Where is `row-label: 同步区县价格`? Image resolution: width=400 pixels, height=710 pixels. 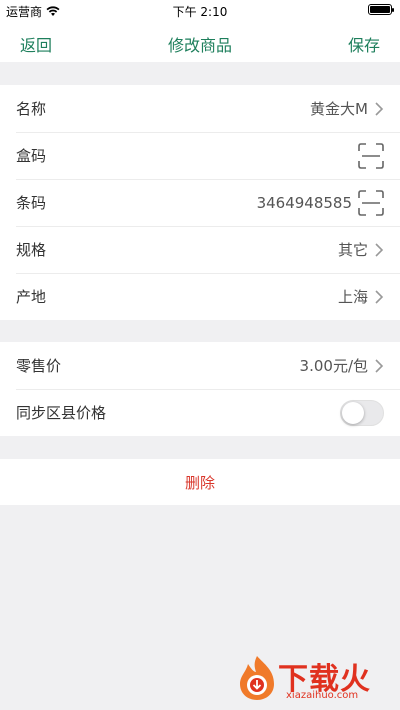 row-label: 同步区县价格 is located at coordinates (61, 413).